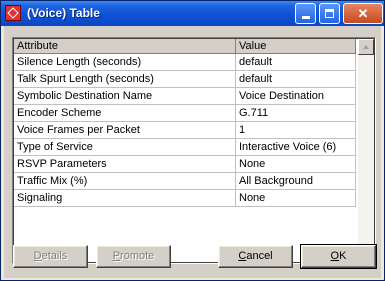  I want to click on attribute-cell: Silence Length (seconds), so click(125, 62).